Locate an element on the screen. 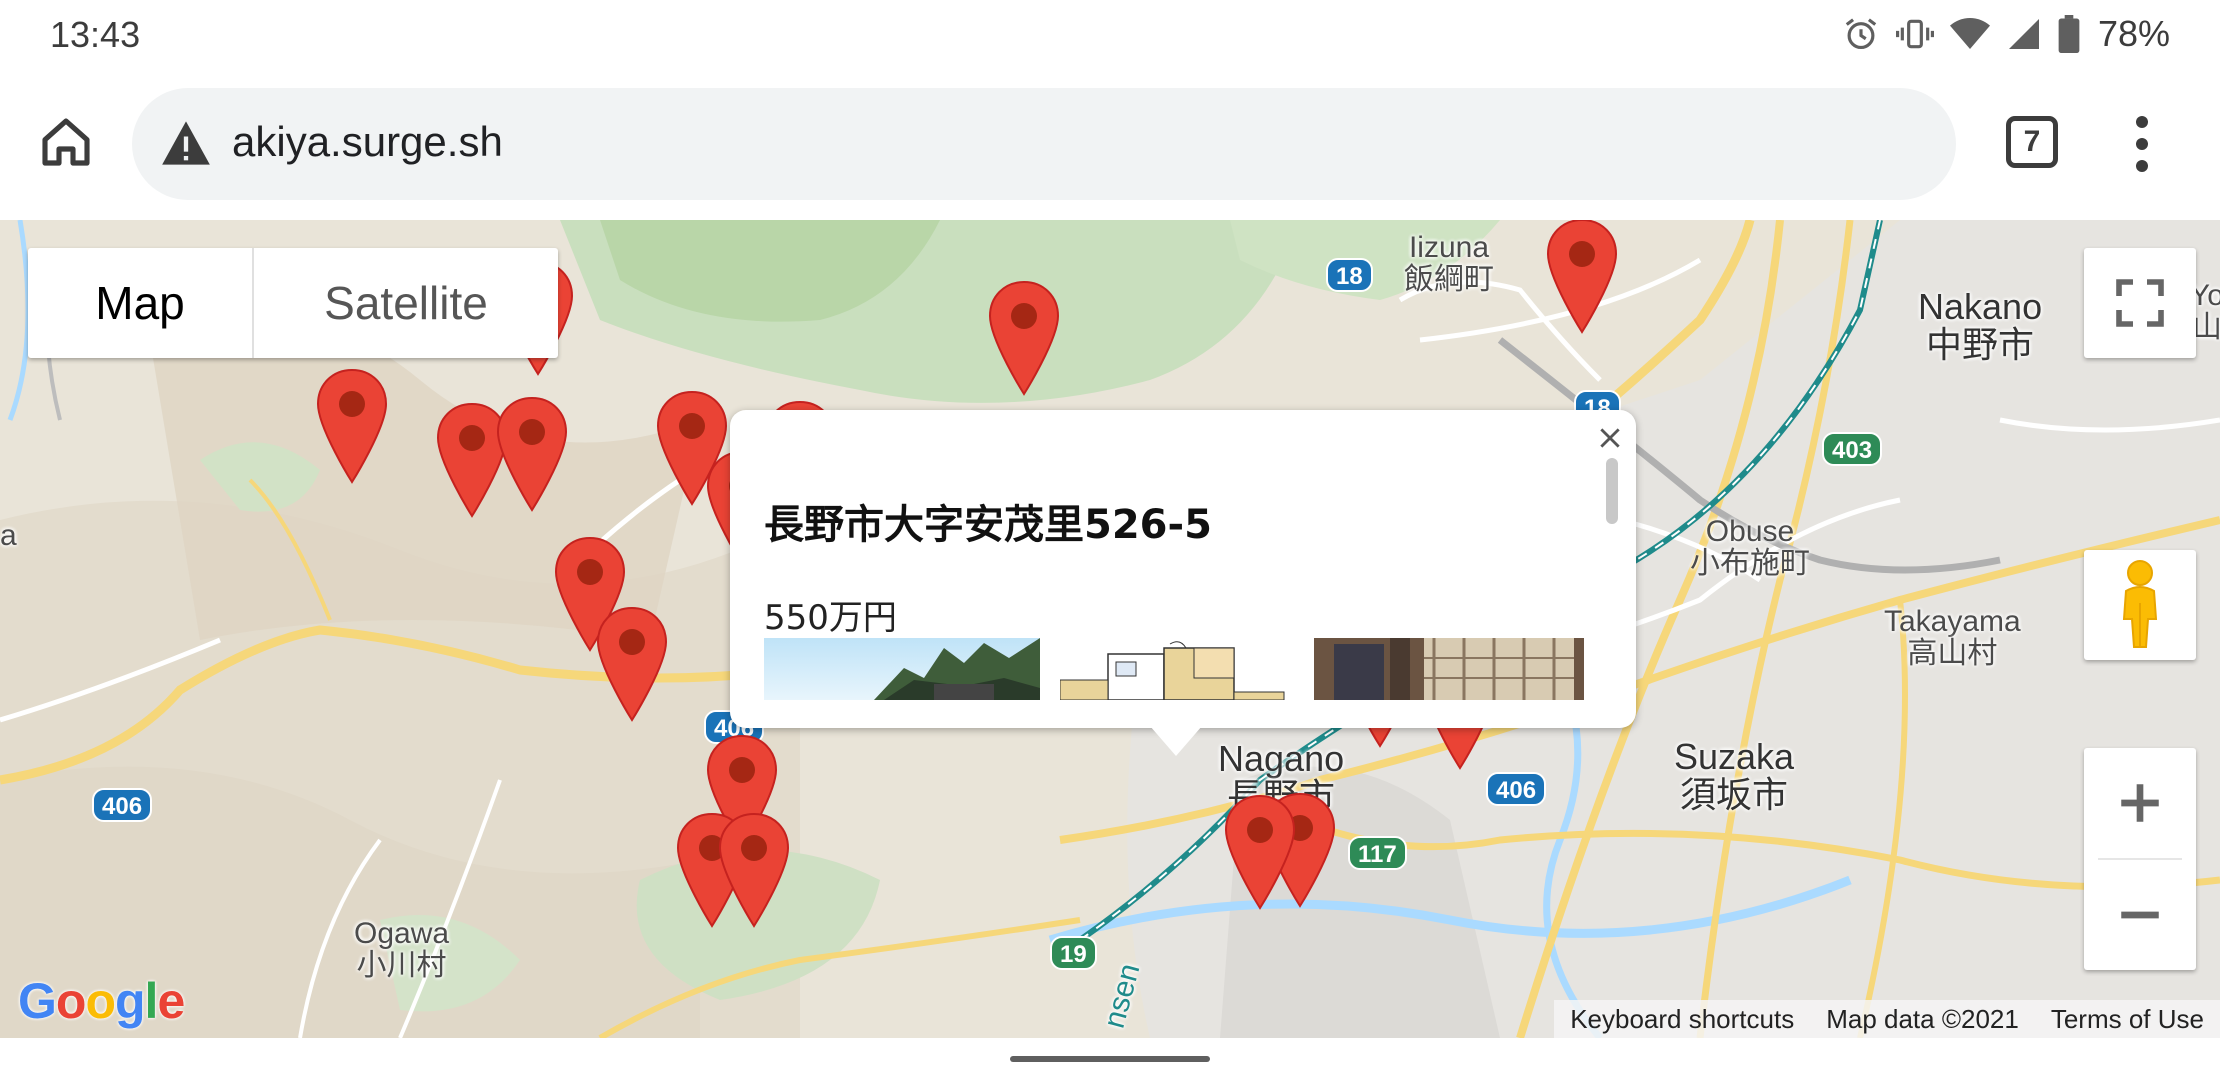  vibrate-icon is located at coordinates (1914, 34).